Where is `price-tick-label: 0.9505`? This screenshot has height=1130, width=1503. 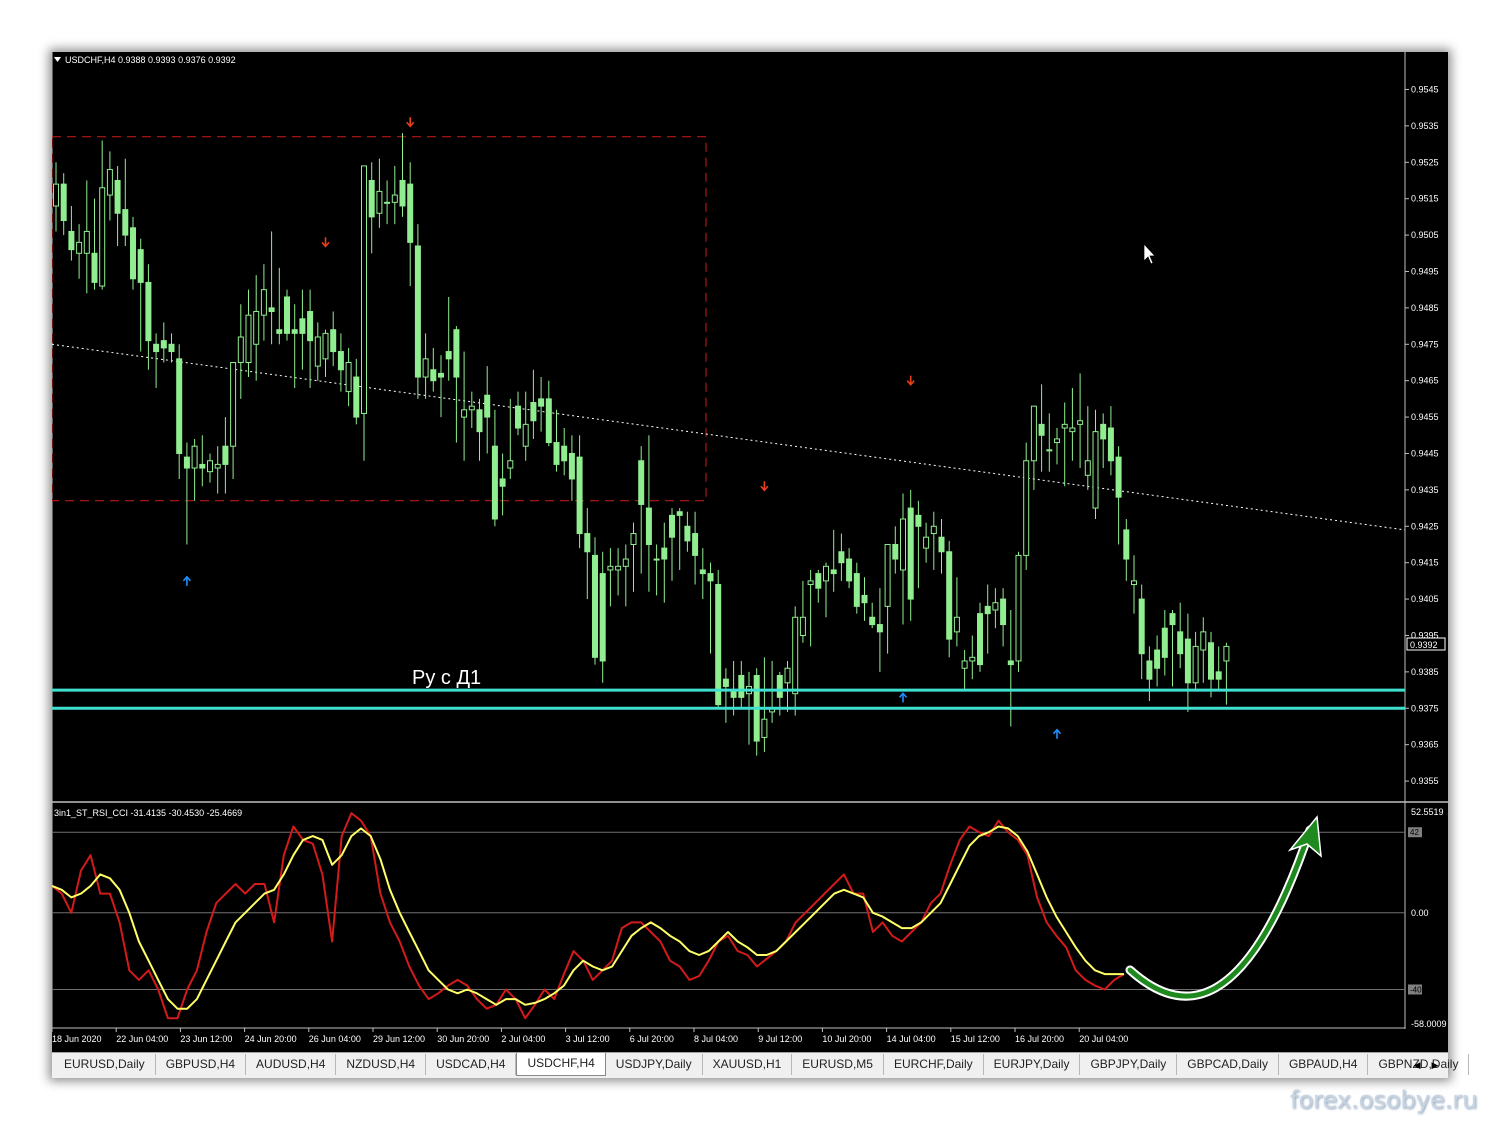 price-tick-label: 0.9505 is located at coordinates (1425, 235).